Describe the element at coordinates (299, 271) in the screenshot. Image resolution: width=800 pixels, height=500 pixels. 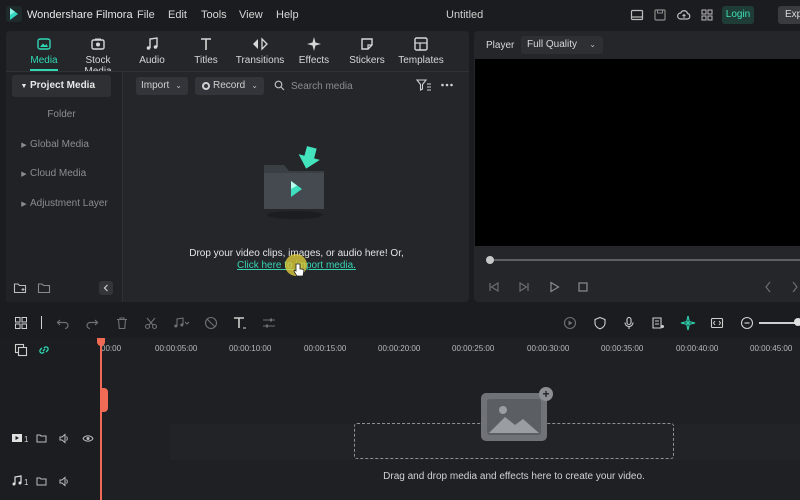
I see `hand-cursor-icon` at that location.